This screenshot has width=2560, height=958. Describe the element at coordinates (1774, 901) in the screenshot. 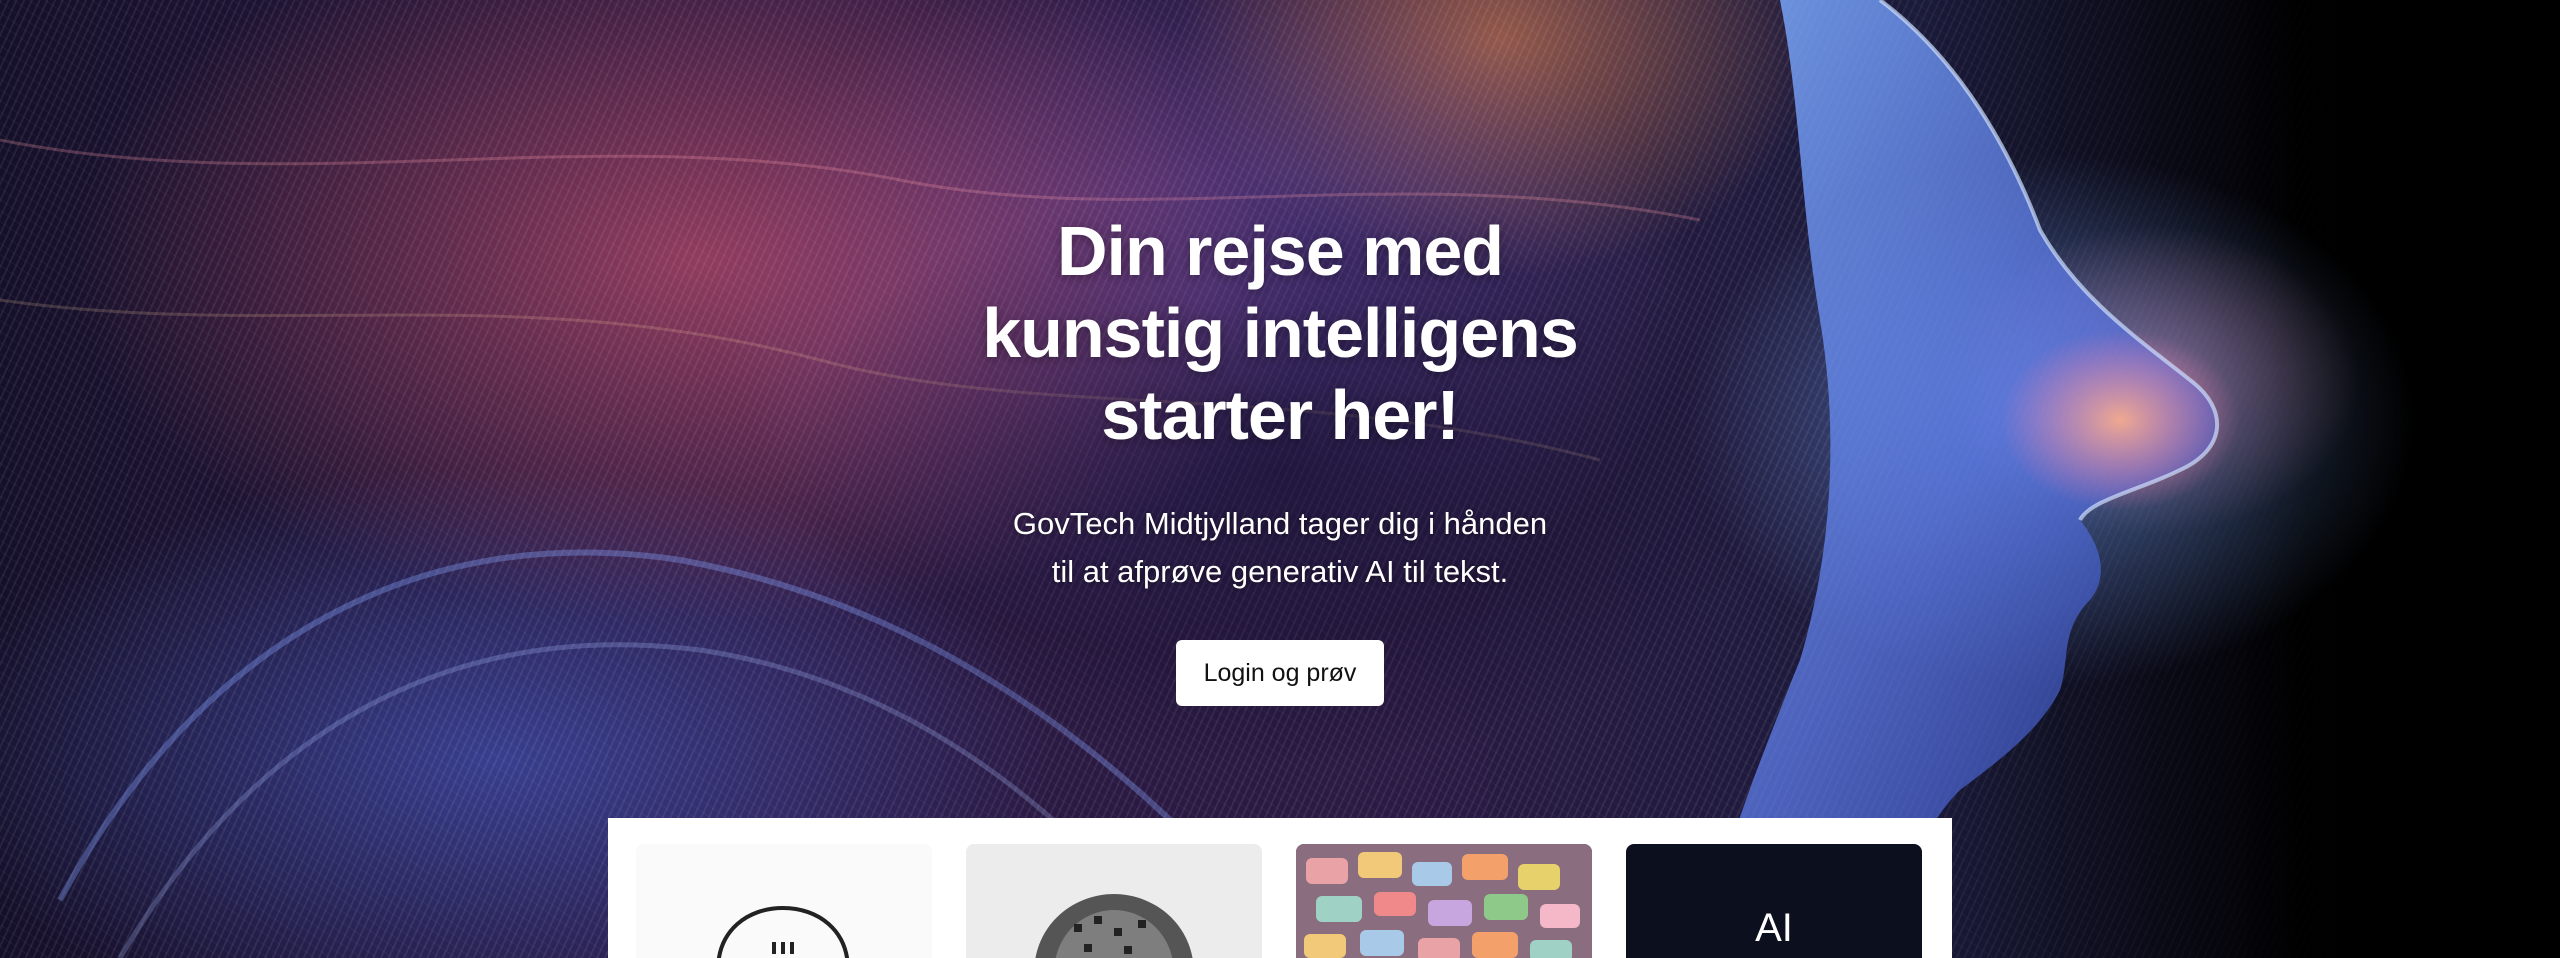

I see `feature-card-ai: AI` at that location.